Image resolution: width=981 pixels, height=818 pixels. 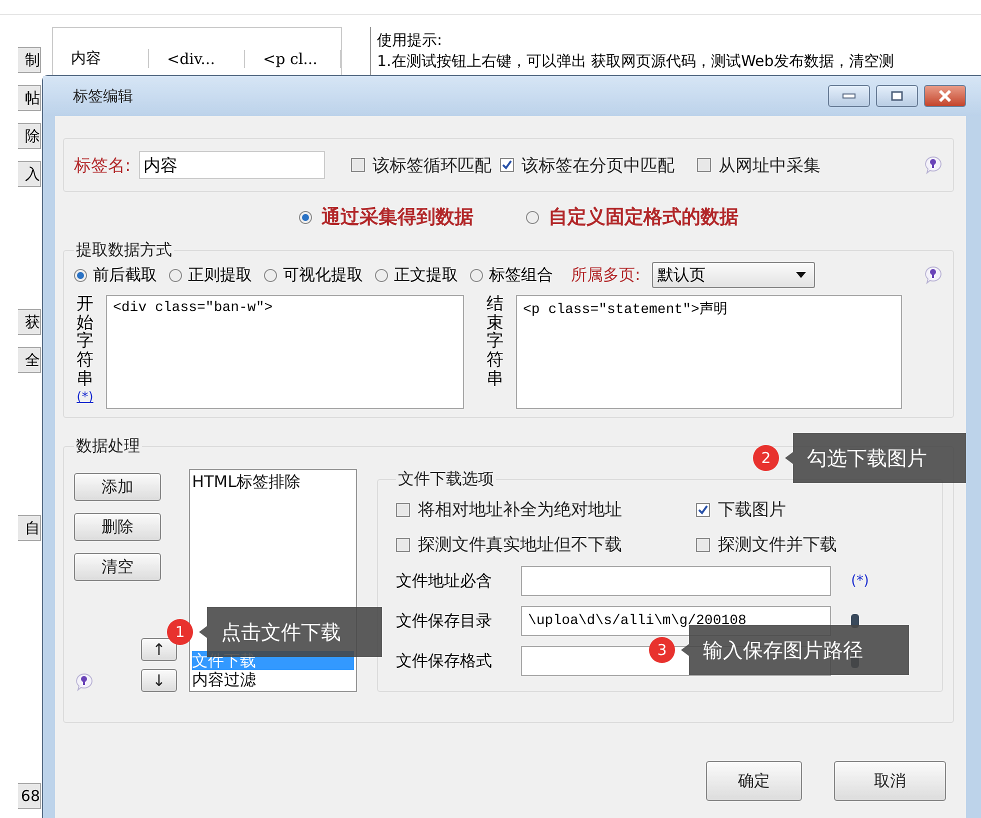 I want to click on cancel-button: 取消, so click(x=890, y=781).